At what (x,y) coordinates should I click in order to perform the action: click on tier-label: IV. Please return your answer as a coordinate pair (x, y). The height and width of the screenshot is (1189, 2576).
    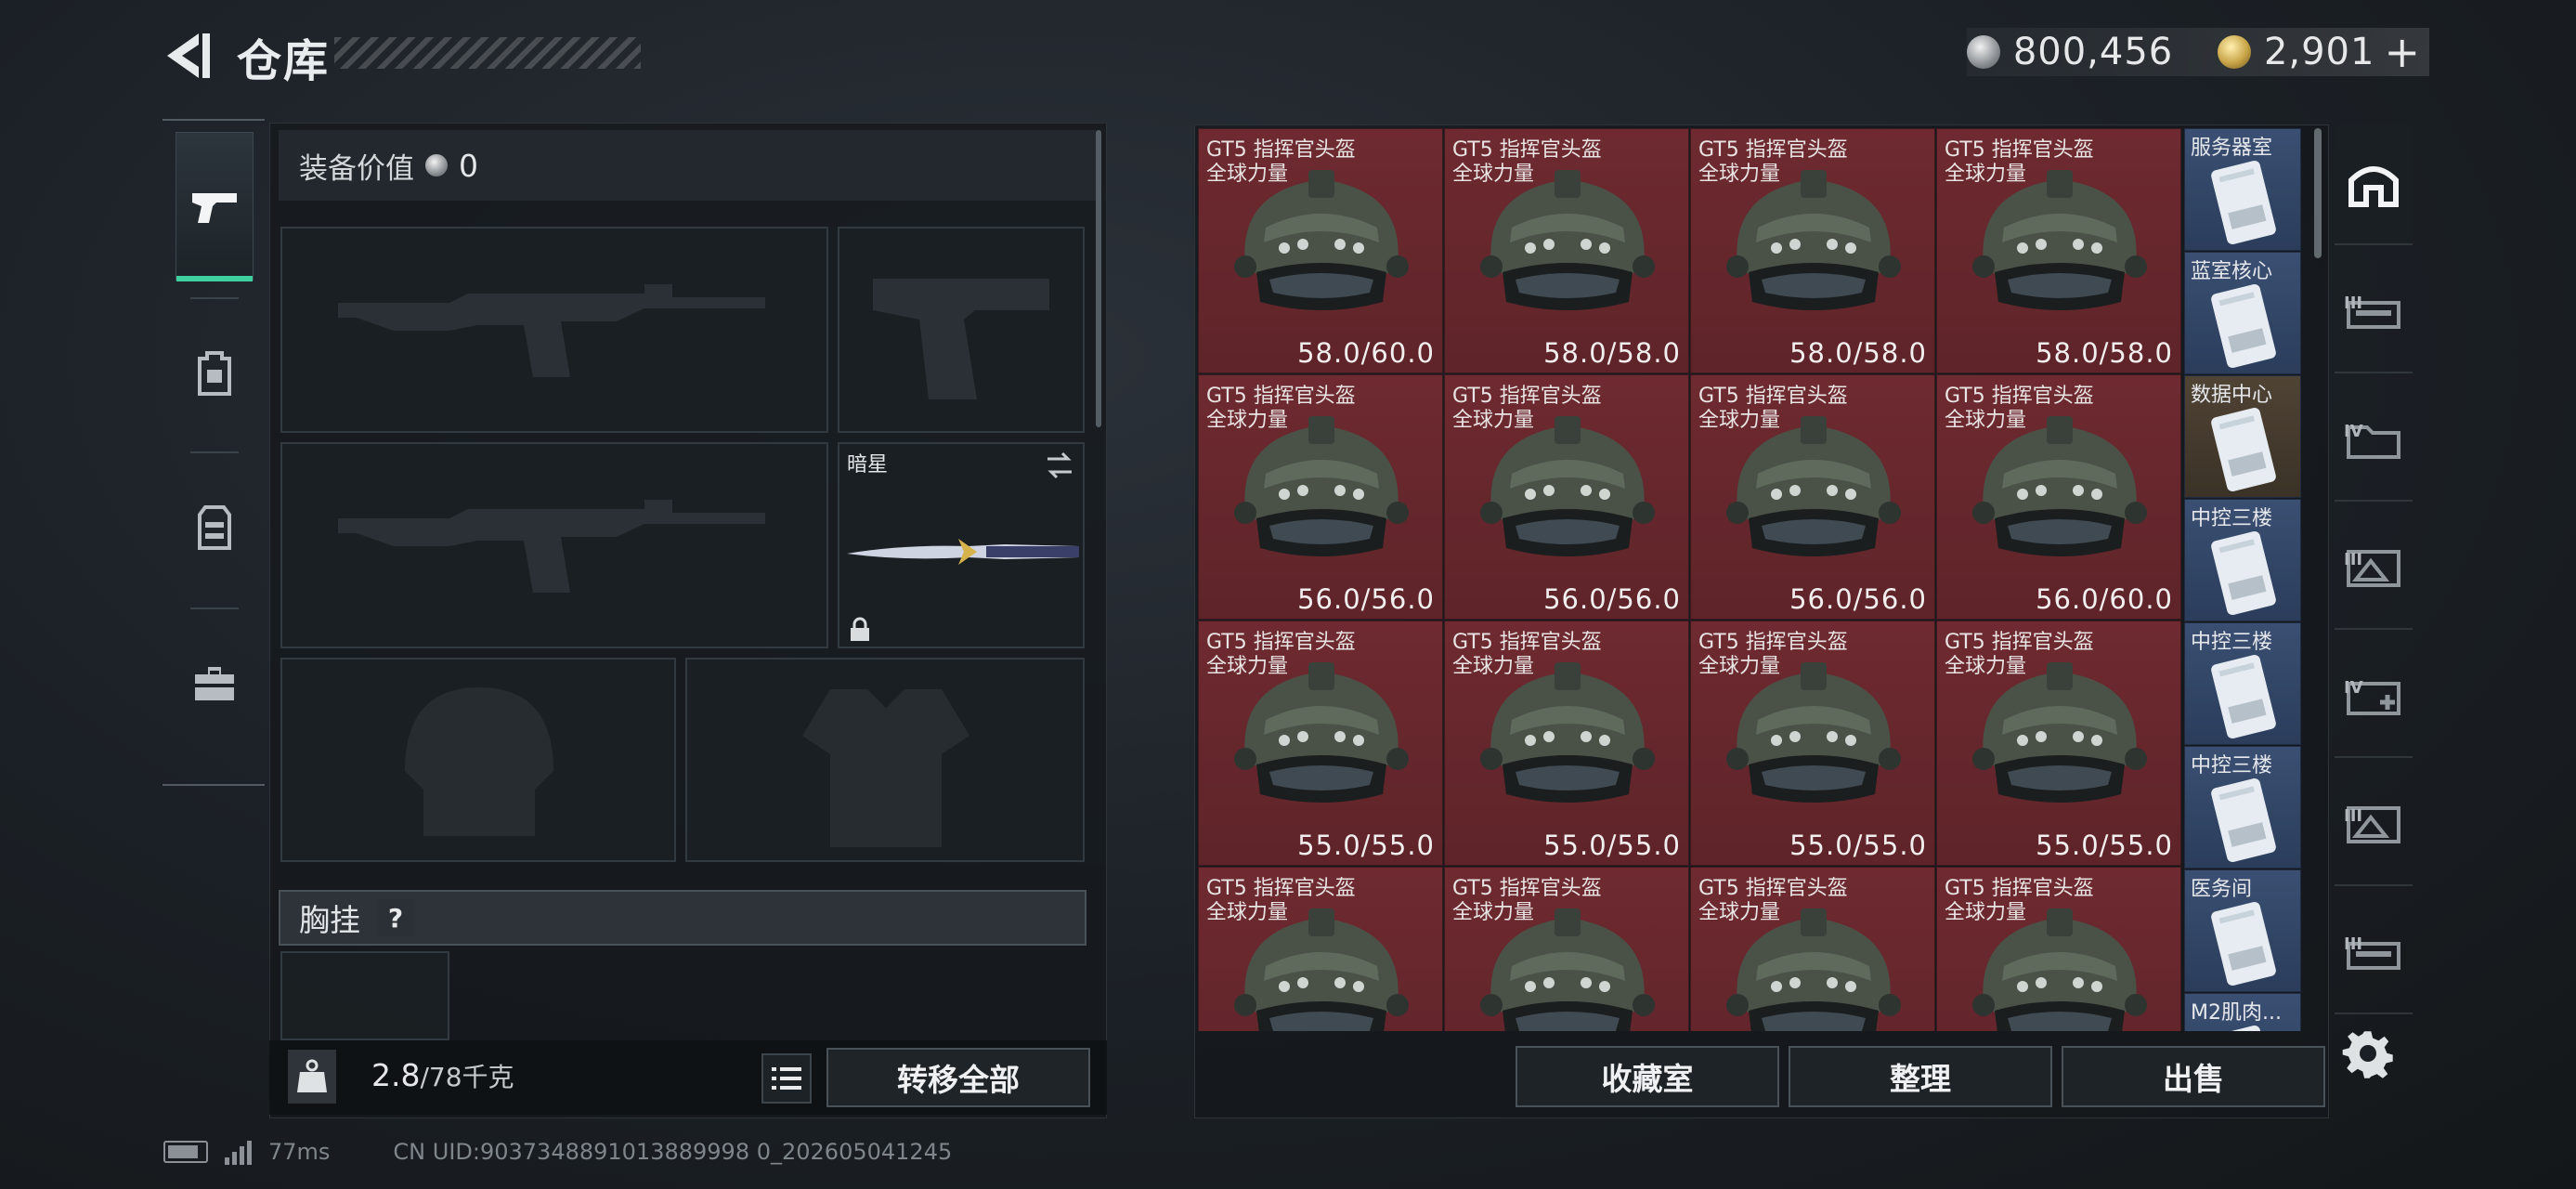
    Looking at the image, I should click on (2353, 432).